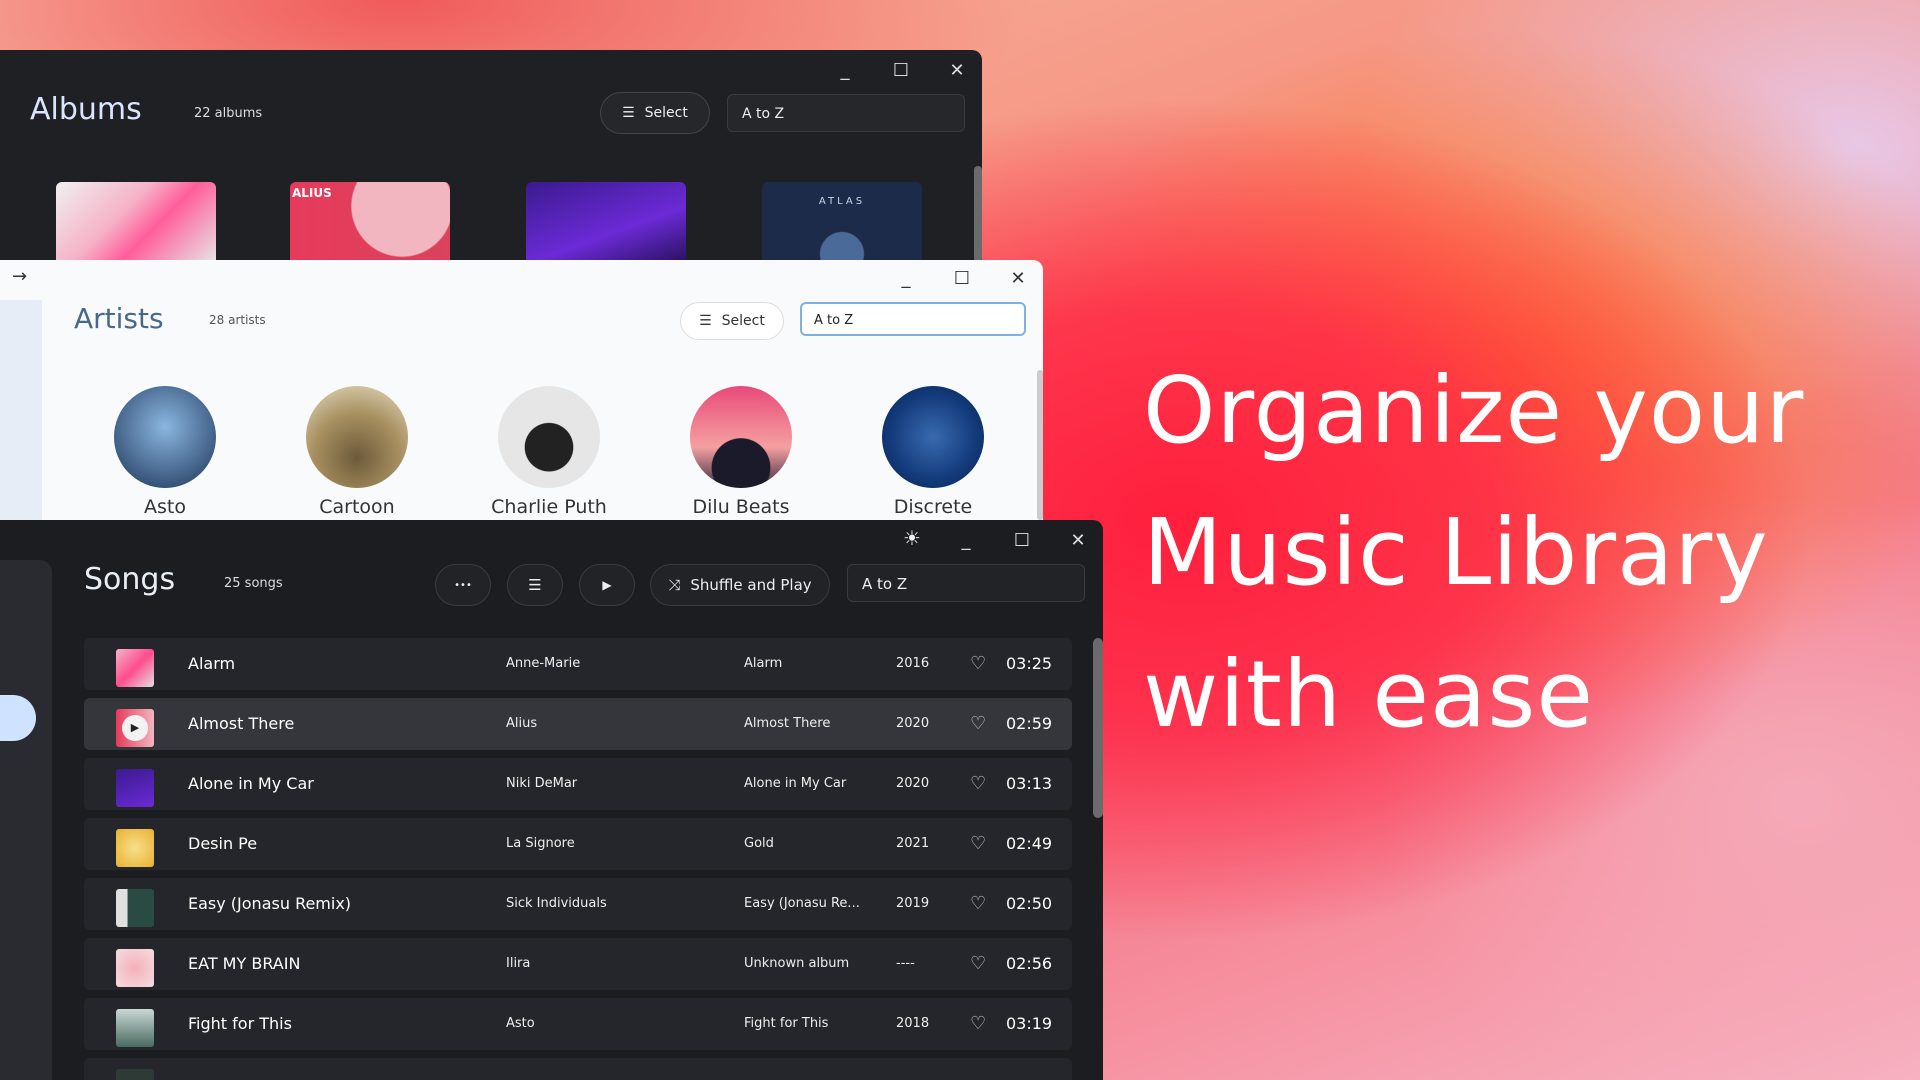 The width and height of the screenshot is (1920, 1080). What do you see at coordinates (787, 723) in the screenshot?
I see `song-album: Almost There` at bounding box center [787, 723].